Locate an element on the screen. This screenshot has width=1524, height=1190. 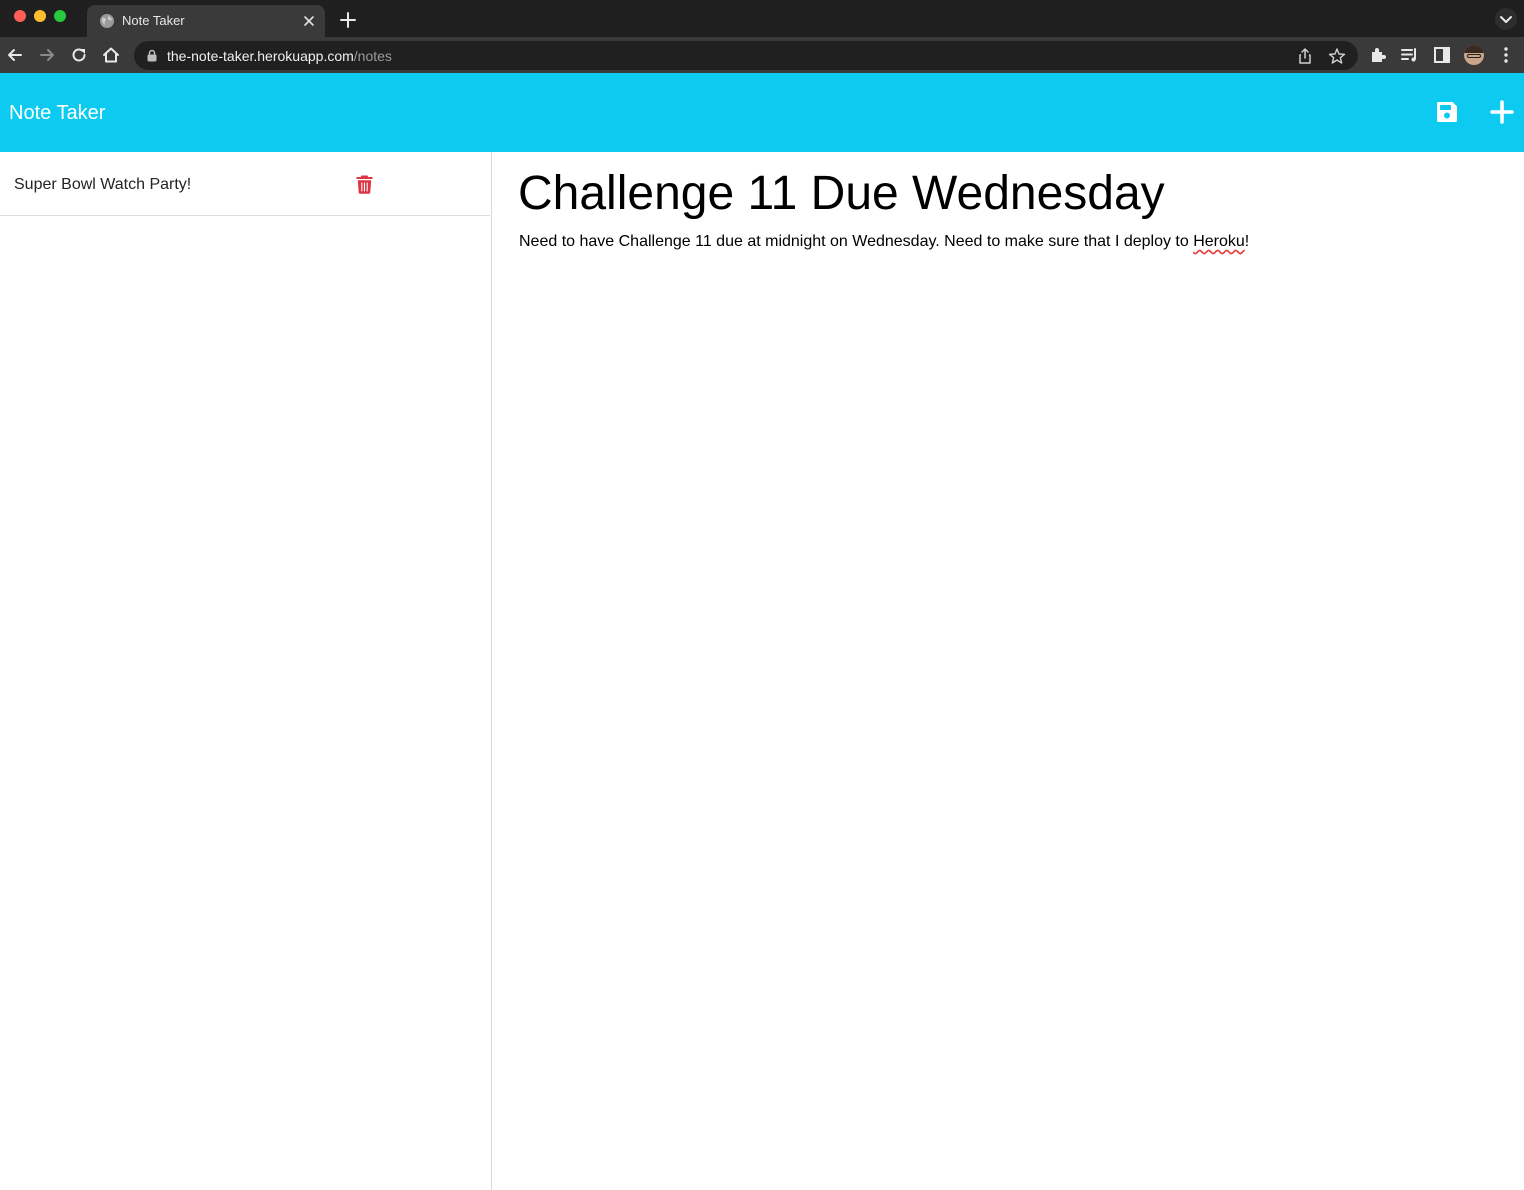
address-bar: the-note-taker.herokuapp.com/notes is located at coordinates (746, 55).